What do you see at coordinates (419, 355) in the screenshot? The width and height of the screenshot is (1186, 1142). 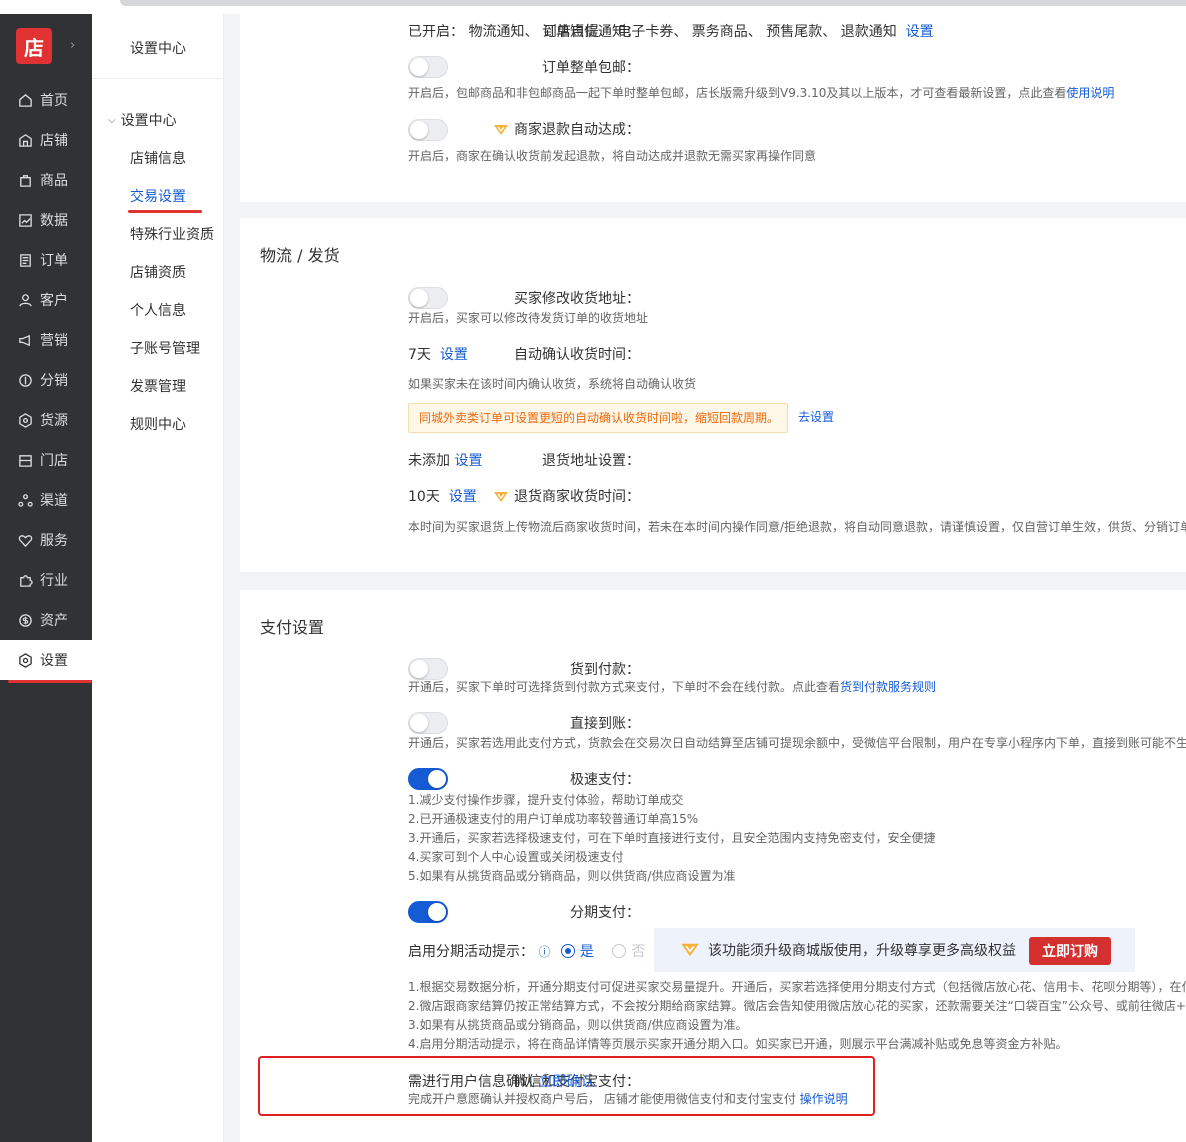 I see `auto-confirm-days: 7天` at bounding box center [419, 355].